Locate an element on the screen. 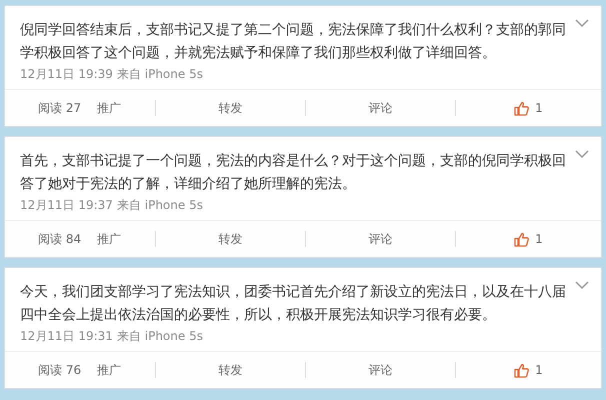  post-text: 倪同学回答结束后，支部书记又提了第二个问题，宪法保障了我们什么权利？支部的郭同学积极回答了这个问题，并就宪法赋予和保障了我们那些权利做了详细回答。 is located at coordinates (293, 42).